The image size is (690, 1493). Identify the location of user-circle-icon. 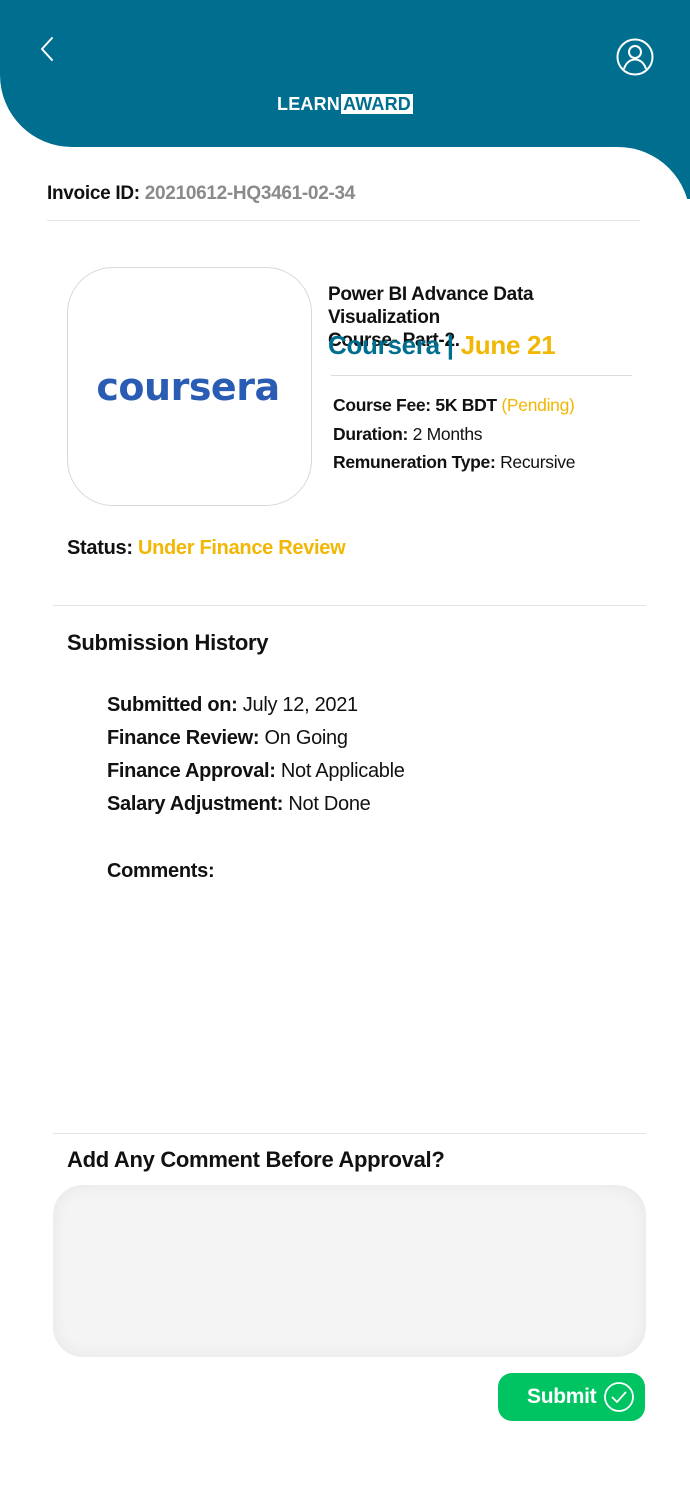
(635, 57).